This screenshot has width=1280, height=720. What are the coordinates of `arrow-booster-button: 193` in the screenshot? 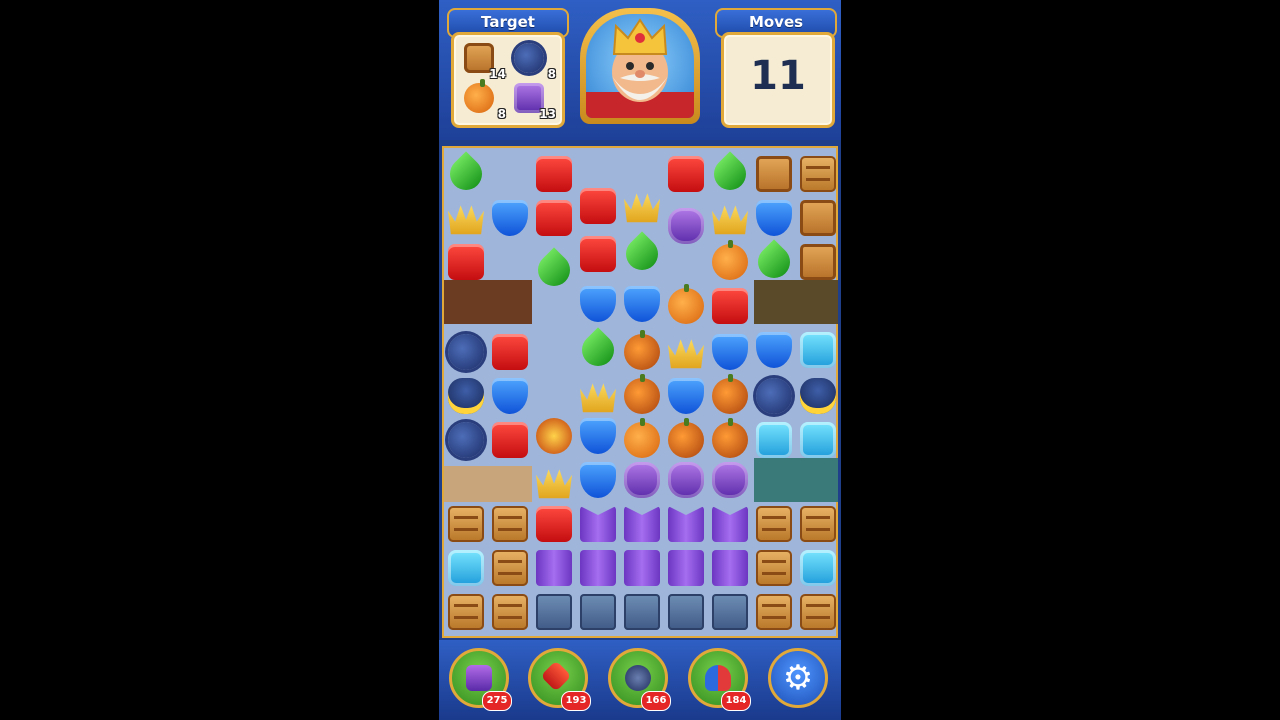 It's located at (559, 679).